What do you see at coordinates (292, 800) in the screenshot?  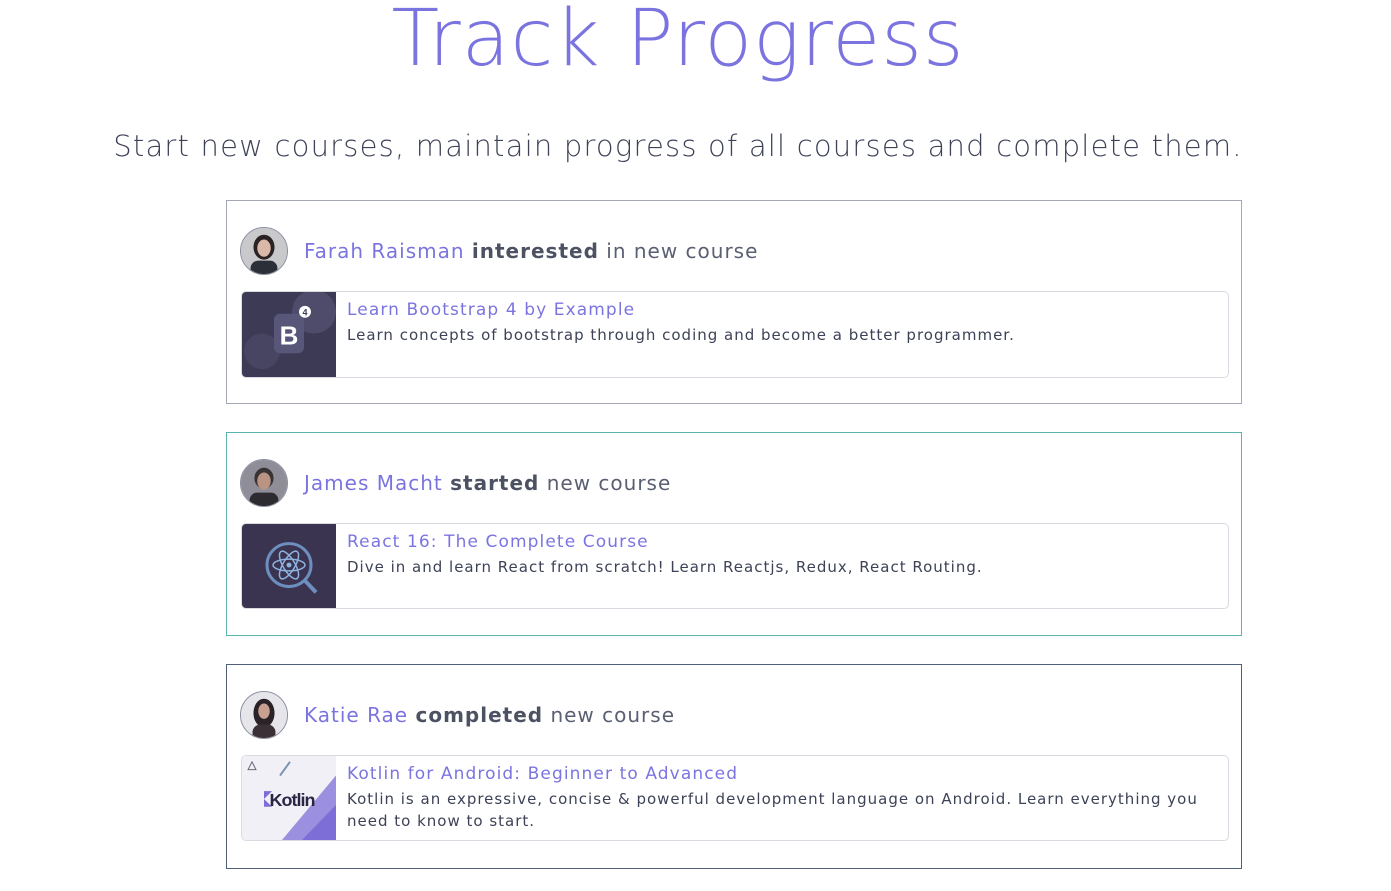 I see `svg-text: Kotlin` at bounding box center [292, 800].